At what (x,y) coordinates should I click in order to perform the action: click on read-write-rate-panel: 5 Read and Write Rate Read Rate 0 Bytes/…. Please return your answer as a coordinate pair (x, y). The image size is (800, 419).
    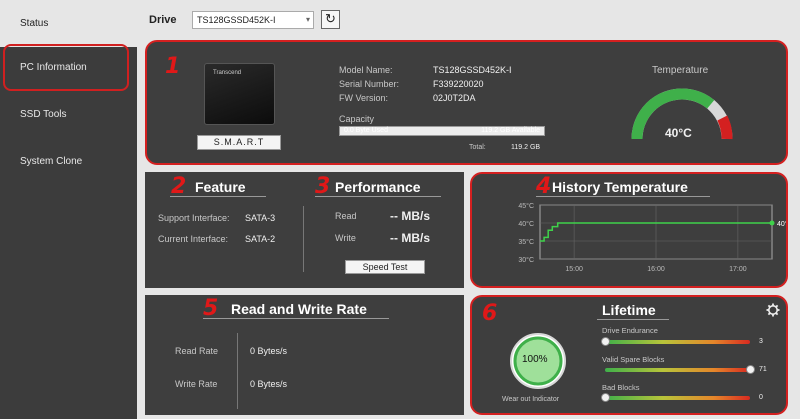
    Looking at the image, I should click on (304, 355).